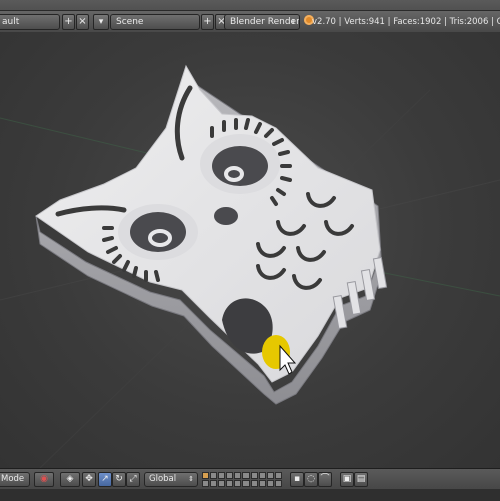  I want to click on snap-toggle: ⌒, so click(325, 479).